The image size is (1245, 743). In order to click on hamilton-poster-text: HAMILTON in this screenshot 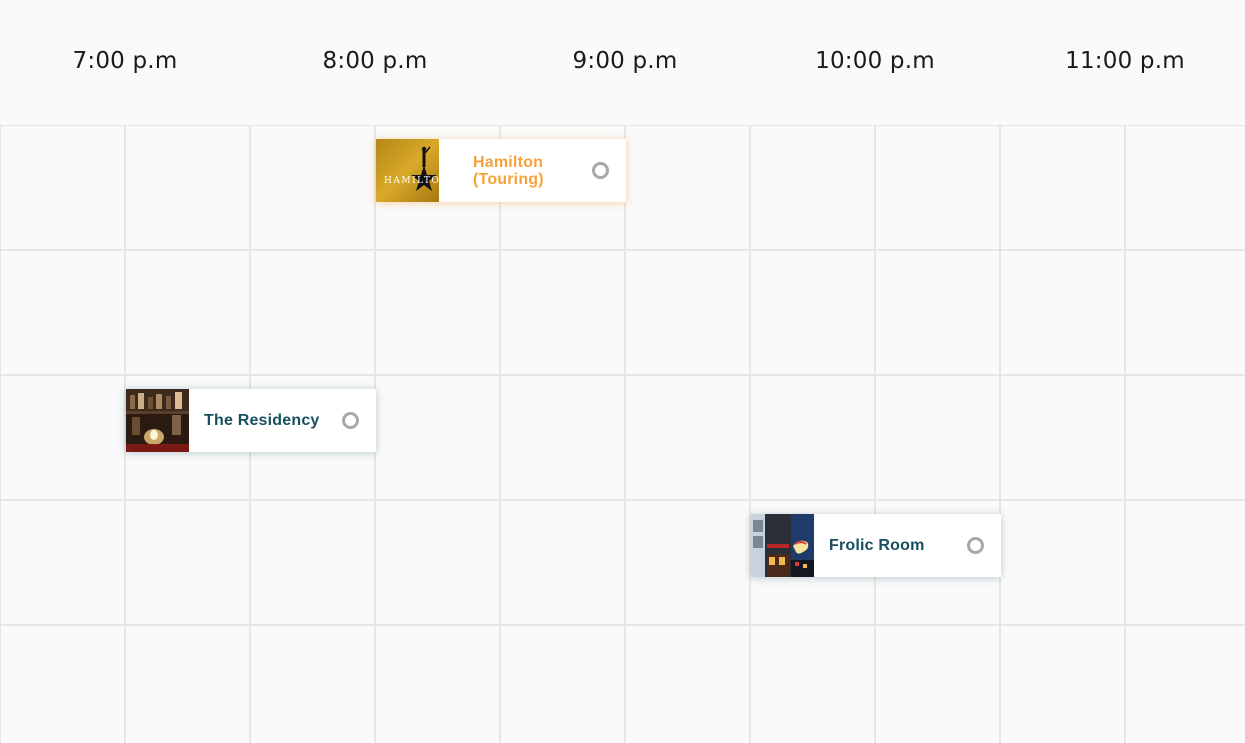, I will do `click(411, 181)`.